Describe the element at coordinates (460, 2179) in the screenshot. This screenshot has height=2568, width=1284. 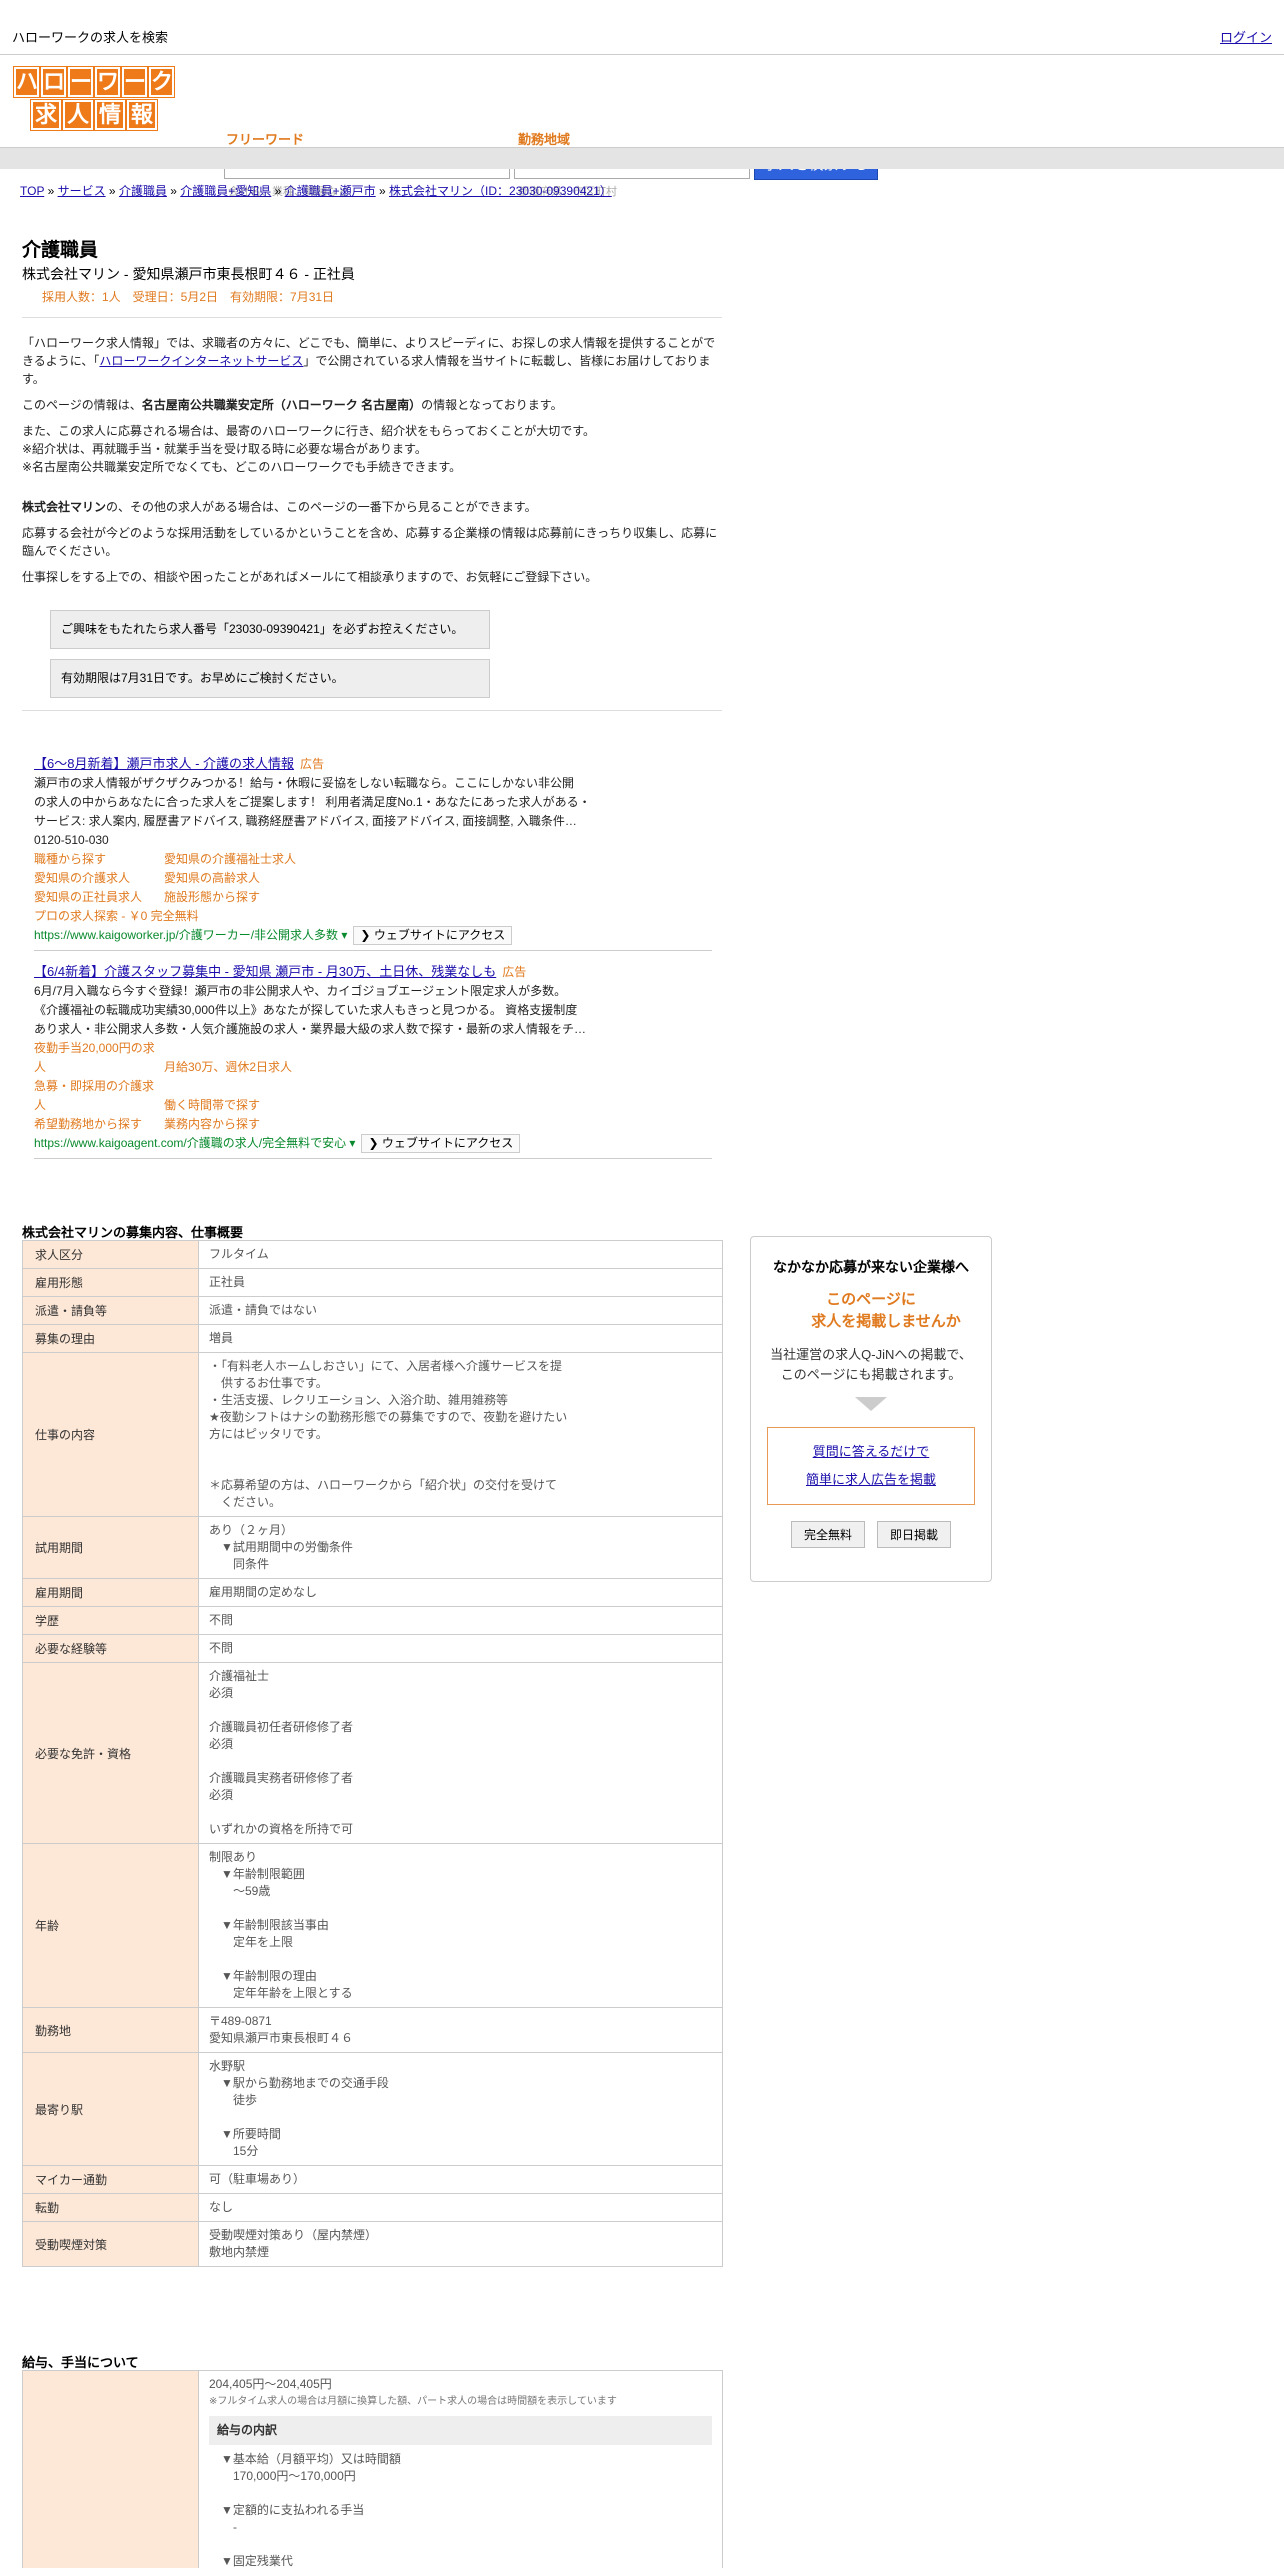
I see `detail-value: 可（駐車場あり）` at that location.